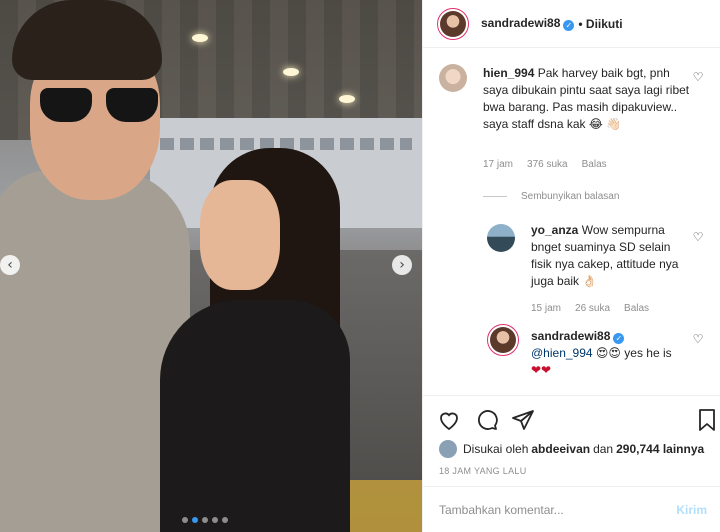  What do you see at coordinates (528, 23) in the screenshot?
I see `author-username: sandradewi88 ✓` at bounding box center [528, 23].